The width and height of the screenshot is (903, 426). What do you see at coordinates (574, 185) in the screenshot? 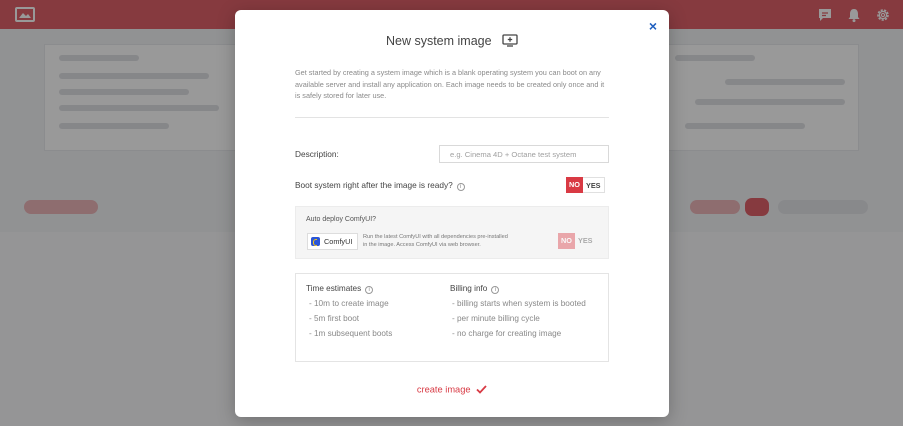
I see `boot-no-option: NO` at bounding box center [574, 185].